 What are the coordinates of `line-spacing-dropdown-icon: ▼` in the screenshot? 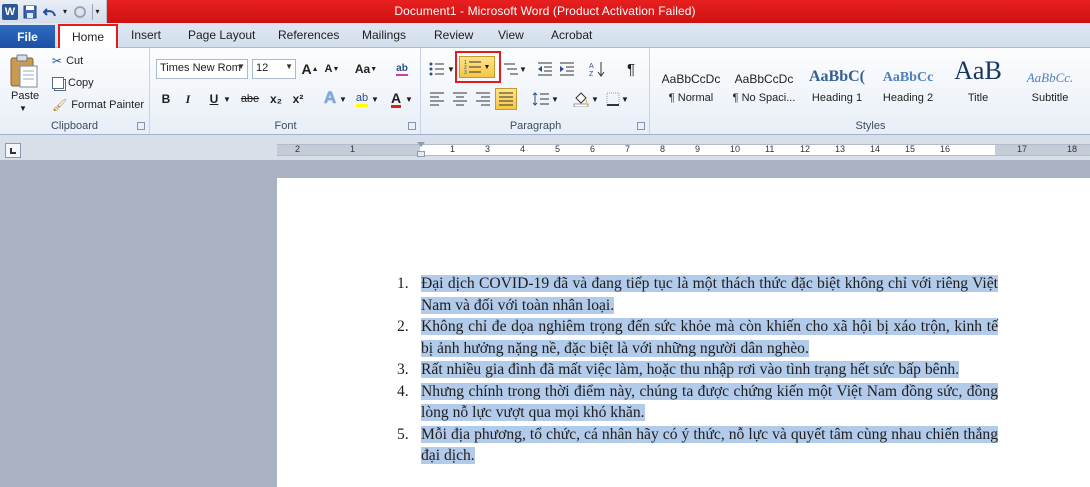 It's located at (555, 99).